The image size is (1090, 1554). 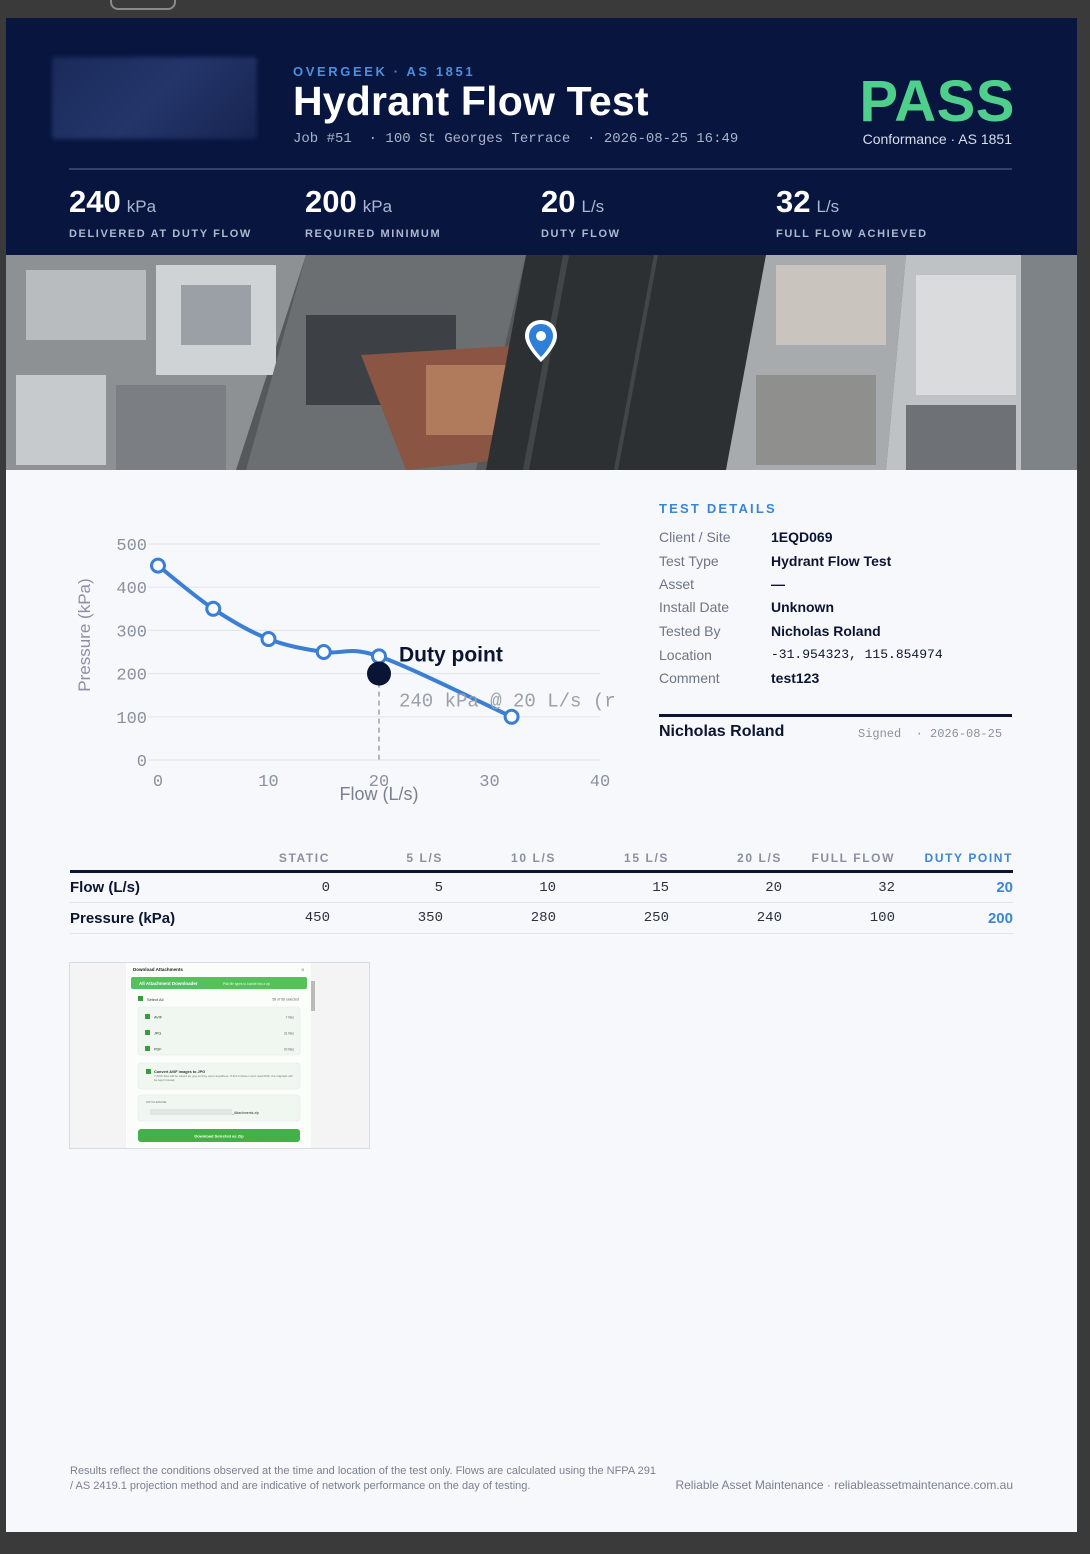 I want to click on attach-type-avif: AVIF, so click(x=158, y=1018).